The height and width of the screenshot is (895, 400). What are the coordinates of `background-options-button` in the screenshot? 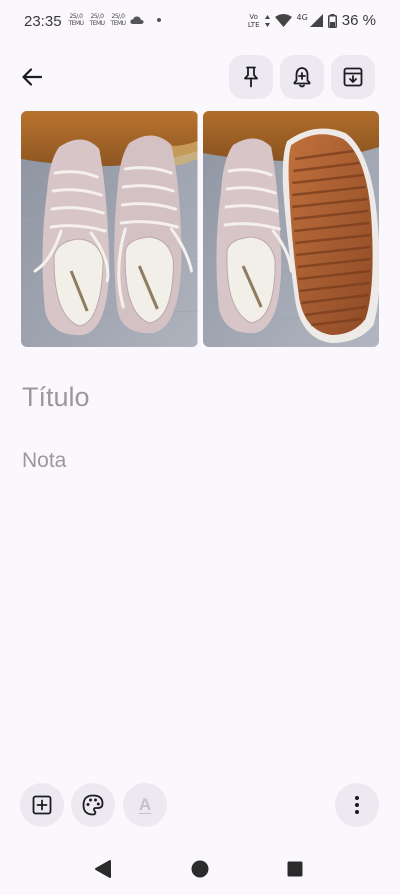 It's located at (93, 805).